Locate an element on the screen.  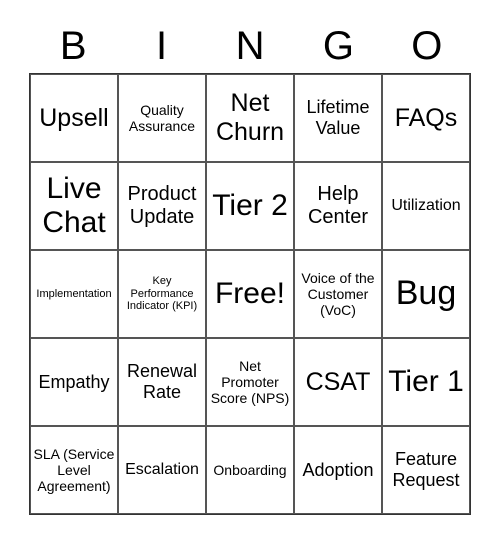
bingo-cell: CSAT is located at coordinates (338, 382).